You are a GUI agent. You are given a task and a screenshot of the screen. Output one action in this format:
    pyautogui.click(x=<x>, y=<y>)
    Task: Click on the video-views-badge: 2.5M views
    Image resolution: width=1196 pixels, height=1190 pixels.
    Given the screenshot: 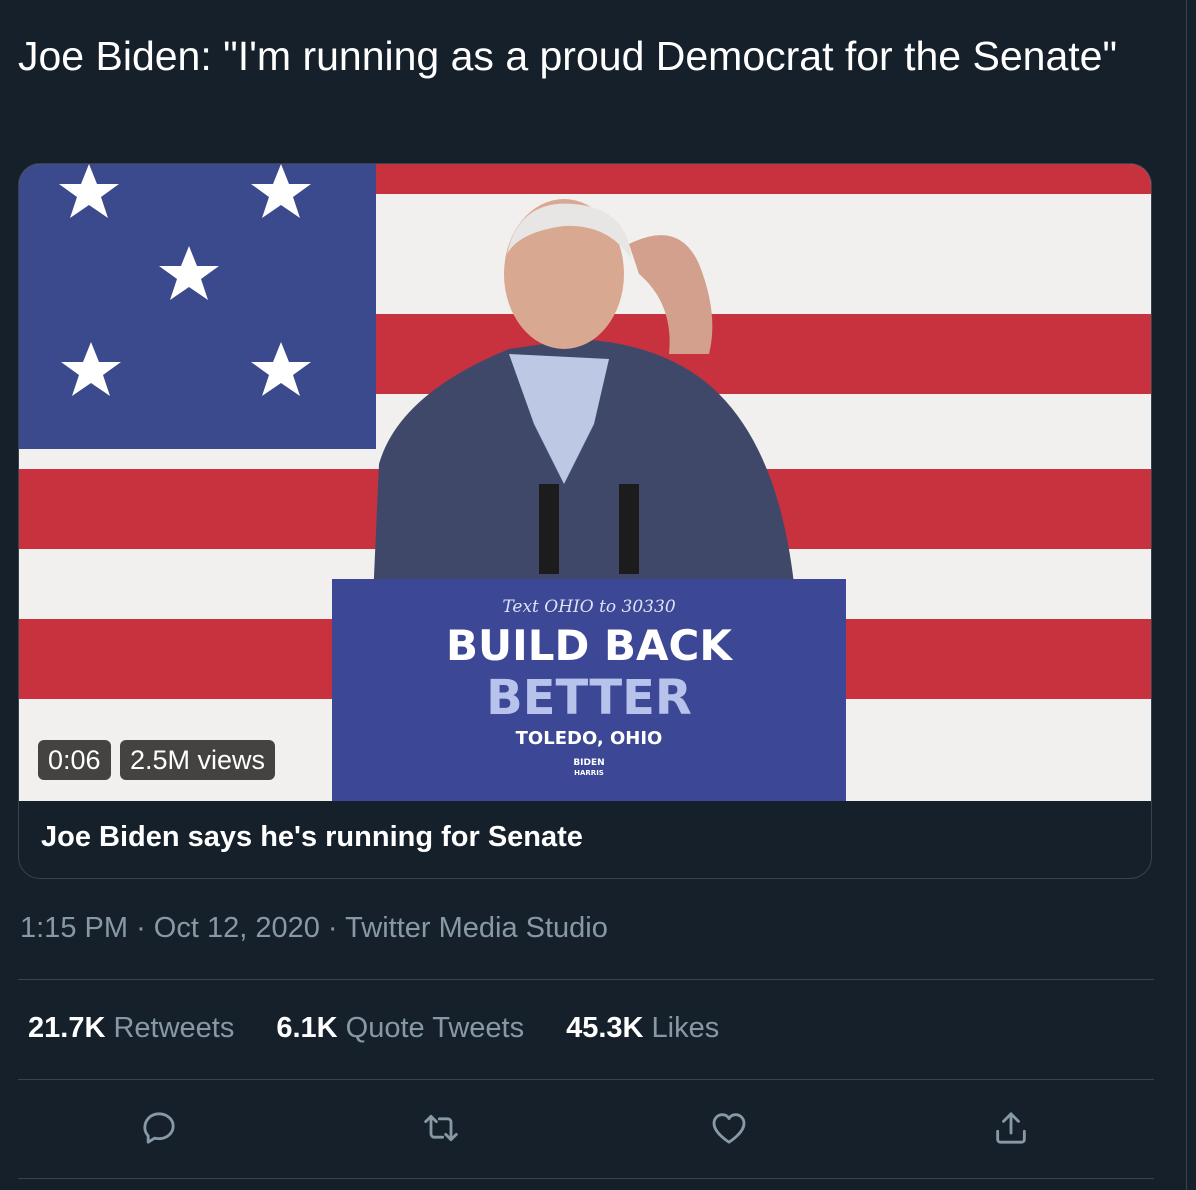 What is the action you would take?
    pyautogui.click(x=198, y=760)
    